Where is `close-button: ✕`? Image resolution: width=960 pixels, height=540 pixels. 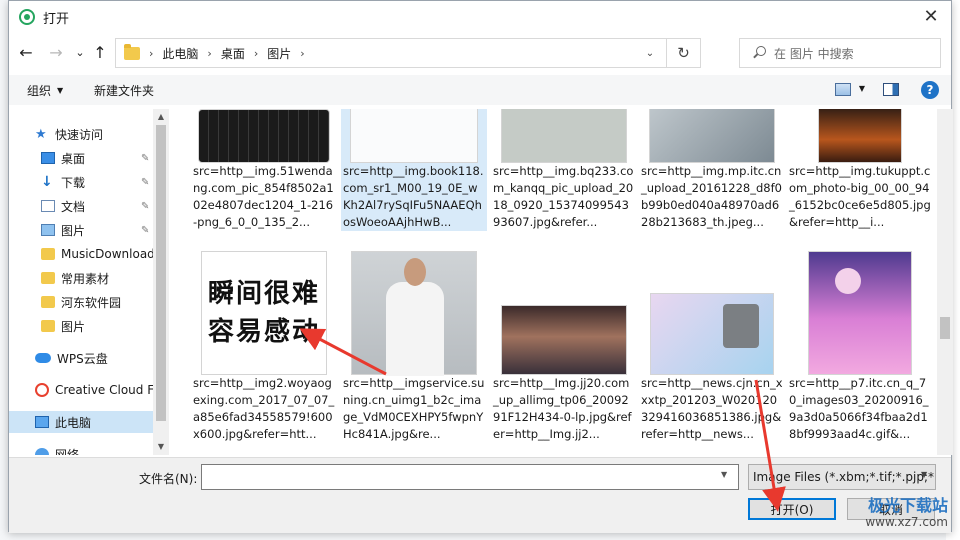
close-button: ✕ is located at coordinates (931, 16).